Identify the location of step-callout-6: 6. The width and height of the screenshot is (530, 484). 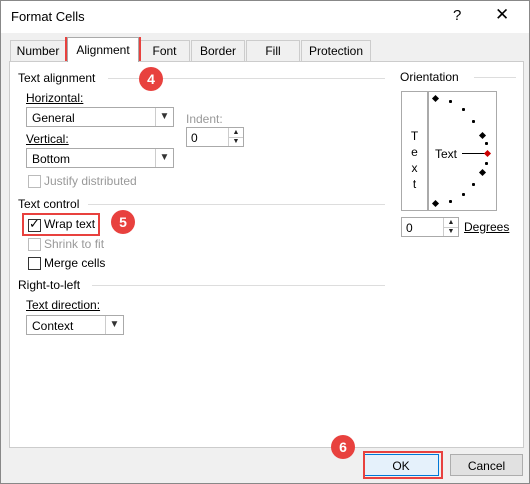
(343, 447).